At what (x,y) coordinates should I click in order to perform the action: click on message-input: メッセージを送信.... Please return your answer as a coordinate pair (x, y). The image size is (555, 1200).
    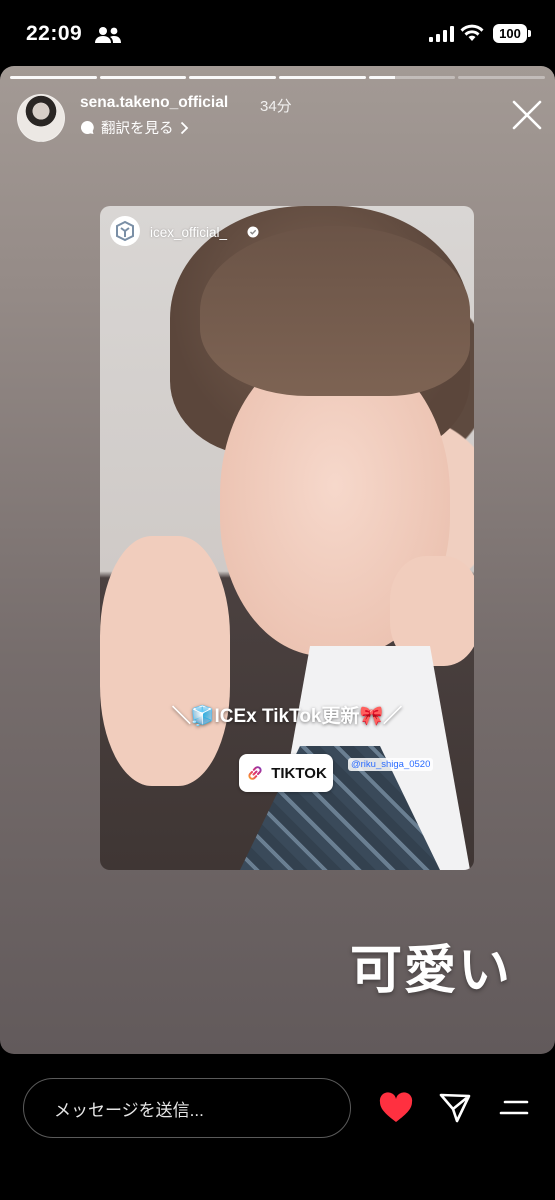
    Looking at the image, I should click on (187, 1108).